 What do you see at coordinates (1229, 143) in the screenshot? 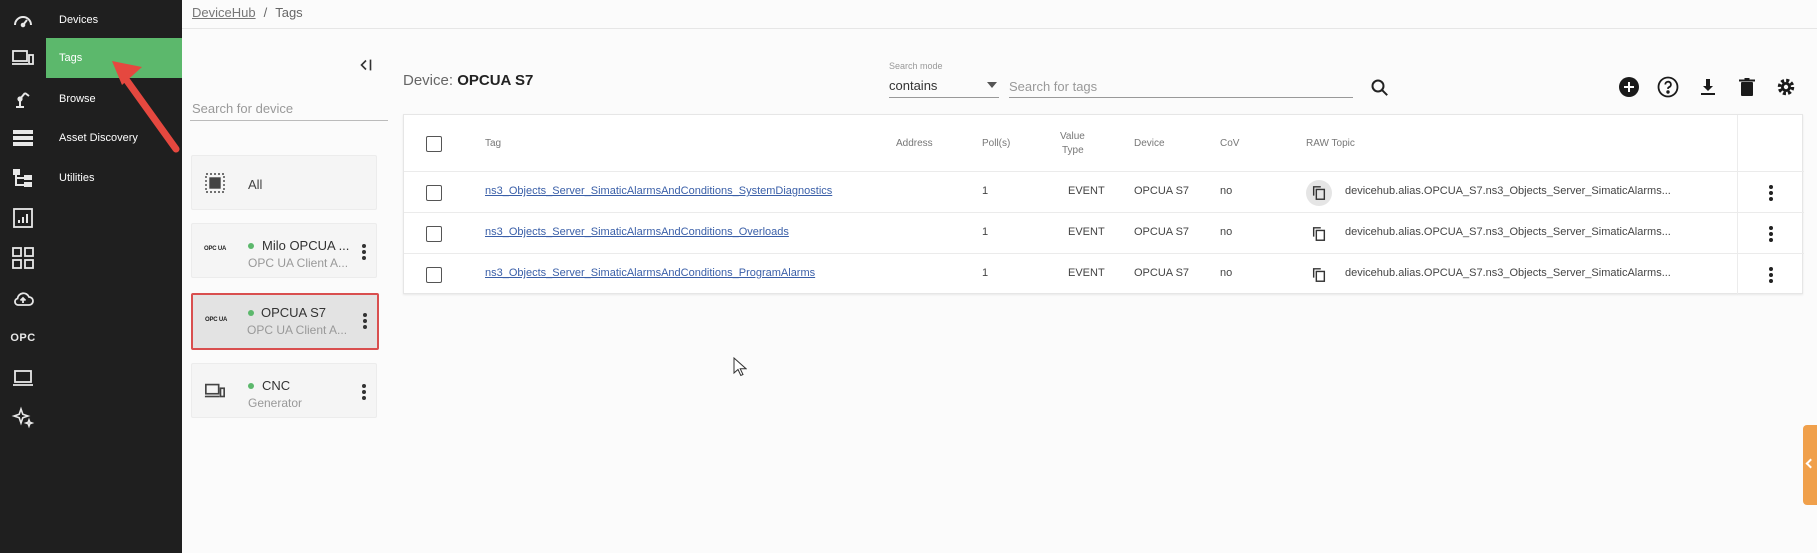
I see `column-header-cov: CoV` at bounding box center [1229, 143].